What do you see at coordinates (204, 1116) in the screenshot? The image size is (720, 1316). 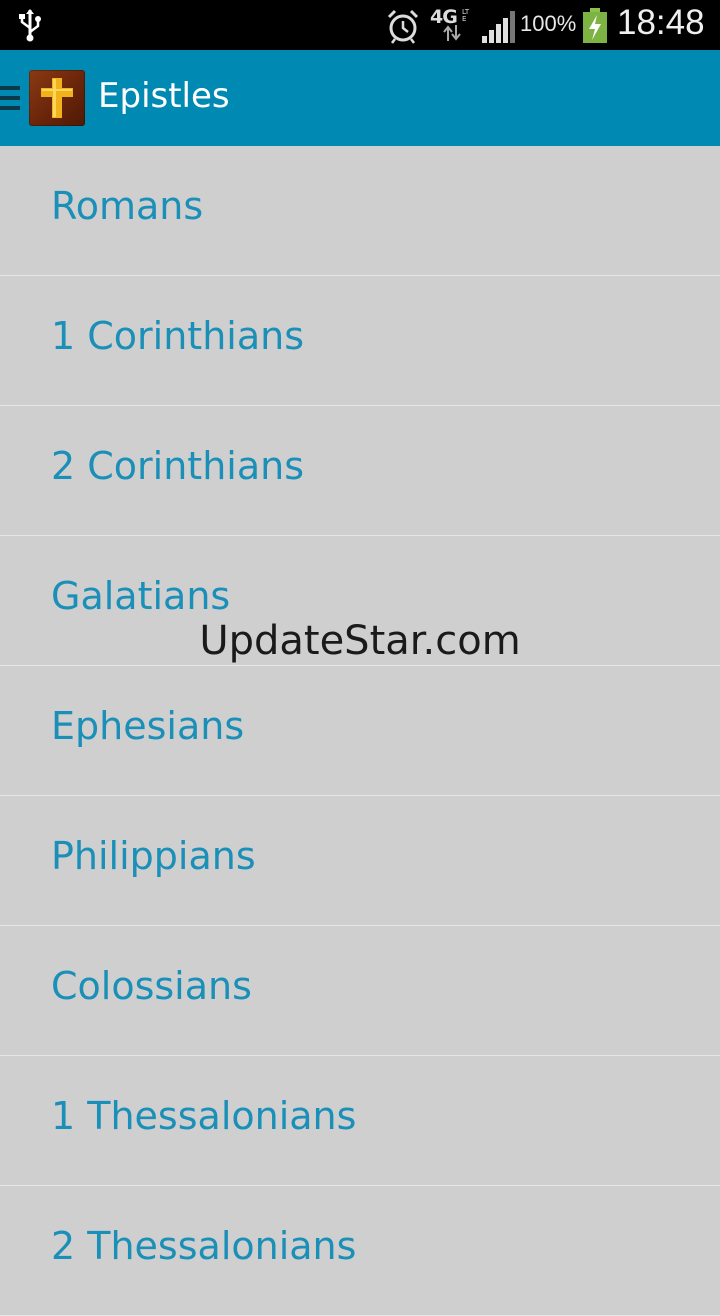 I see `list-item-label: 1 Thessalonians` at bounding box center [204, 1116].